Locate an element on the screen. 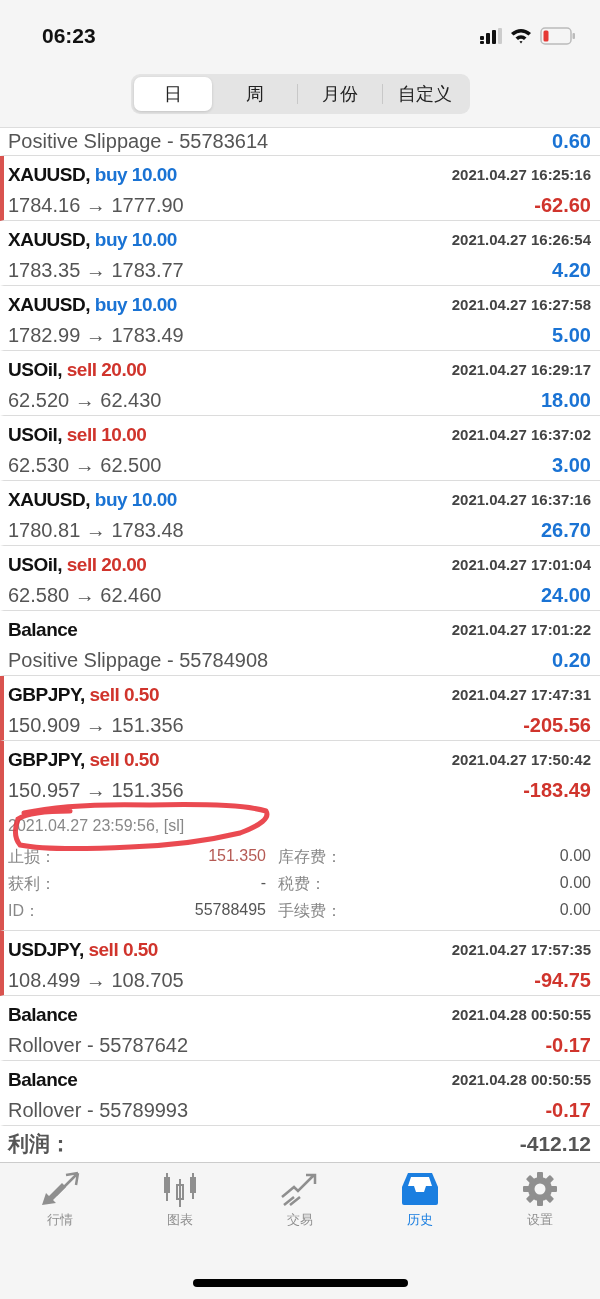  deal-comment: Rollover - 55789993 is located at coordinates (98, 1110).